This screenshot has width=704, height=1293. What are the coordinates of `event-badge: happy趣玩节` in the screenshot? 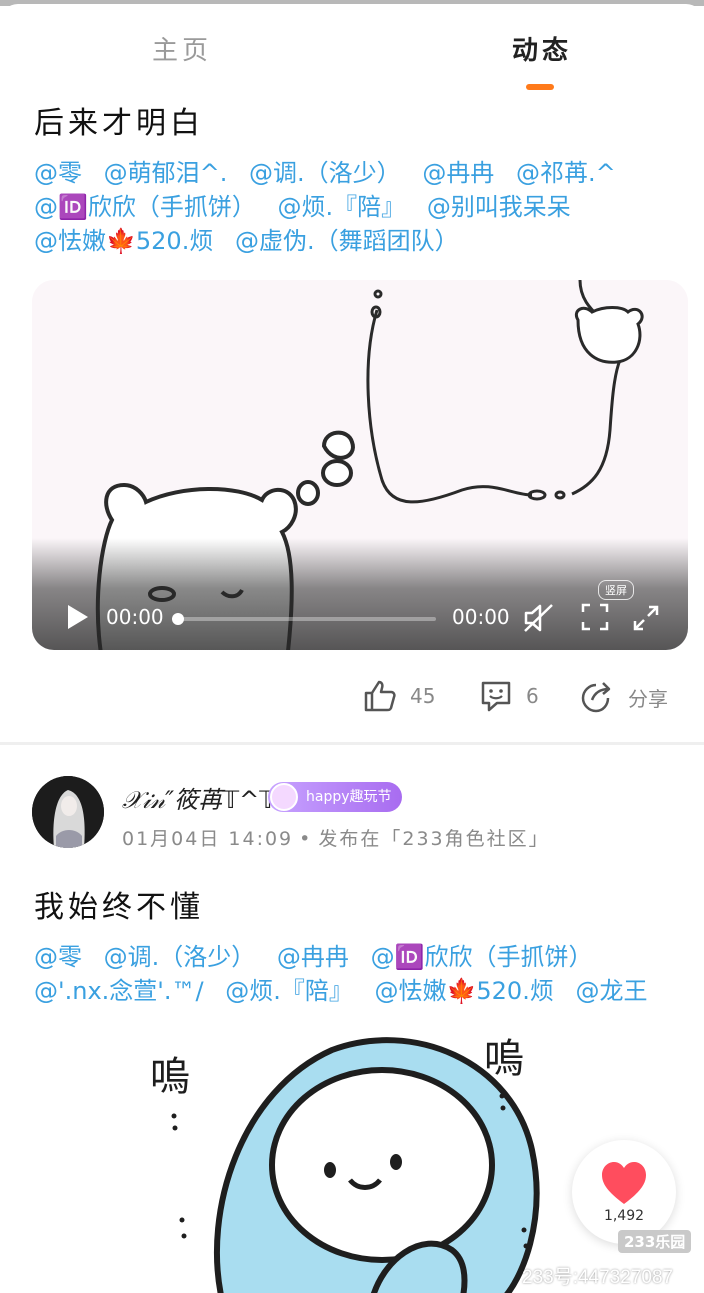 It's located at (335, 797).